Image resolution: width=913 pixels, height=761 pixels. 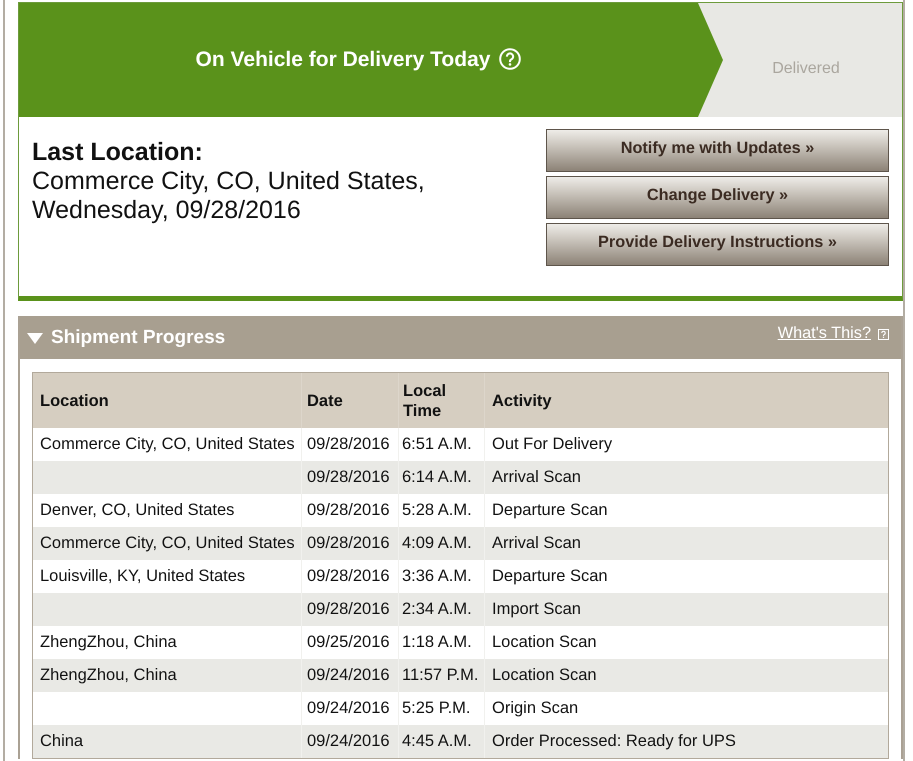 I want to click on last-location-label: Last Location:, so click(x=118, y=152).